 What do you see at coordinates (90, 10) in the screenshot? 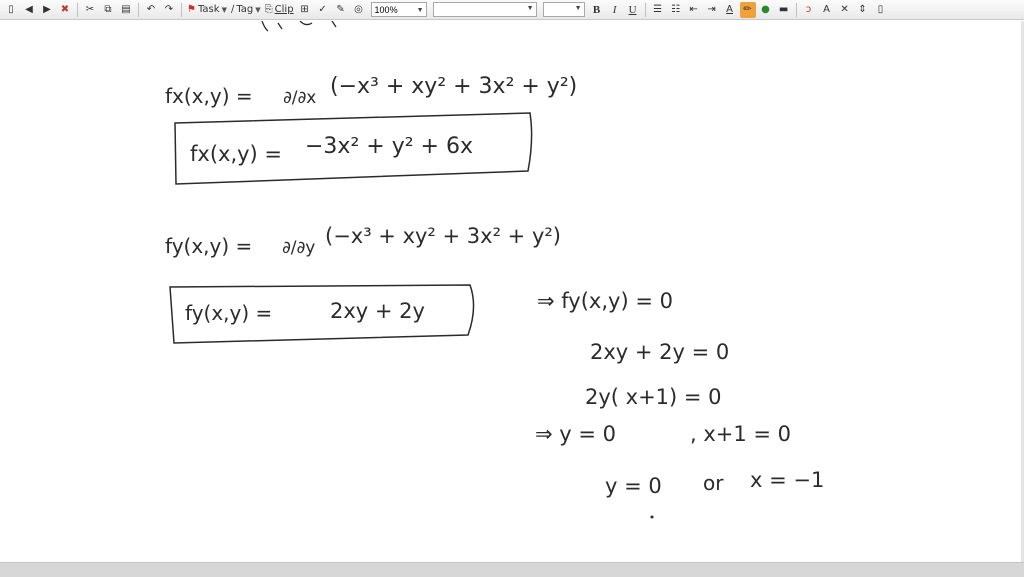
I see `cut-icon: ✂` at bounding box center [90, 10].